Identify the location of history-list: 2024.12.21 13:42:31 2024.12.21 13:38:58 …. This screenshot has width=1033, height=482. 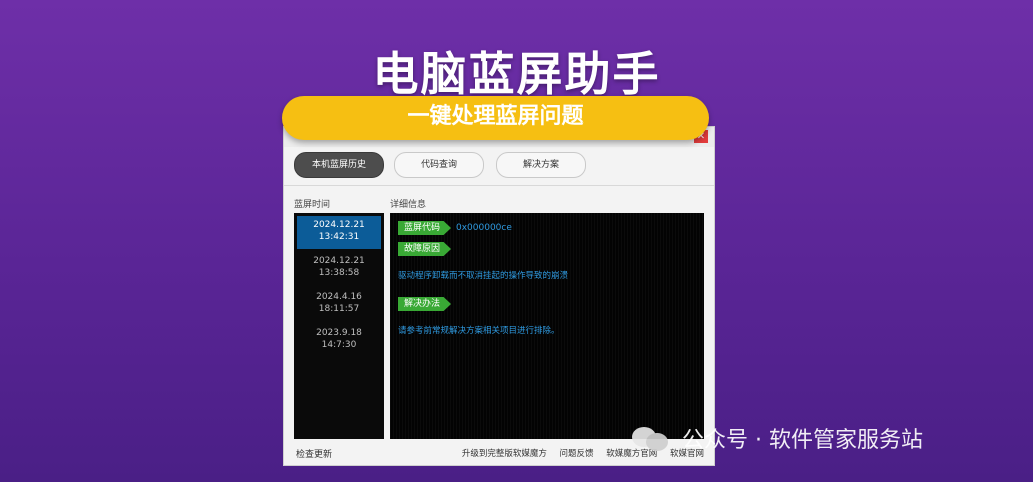
(339, 326).